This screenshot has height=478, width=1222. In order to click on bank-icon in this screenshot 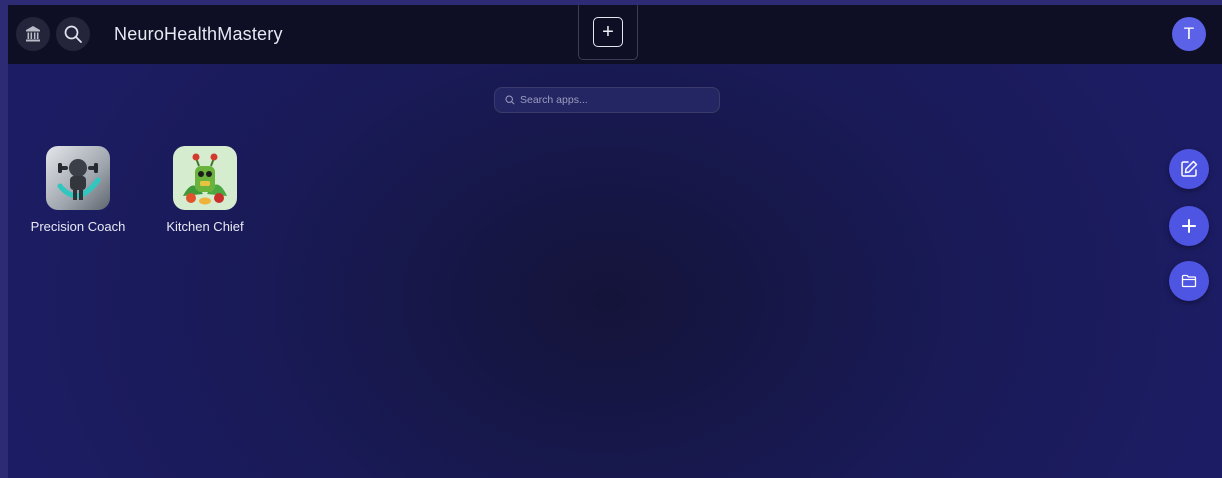, I will do `click(33, 34)`.